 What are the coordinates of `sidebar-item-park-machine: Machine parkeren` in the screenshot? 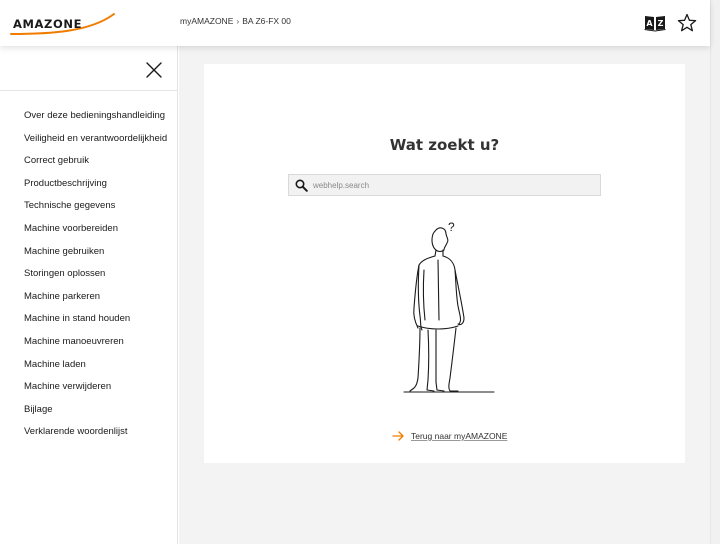 It's located at (88, 300).